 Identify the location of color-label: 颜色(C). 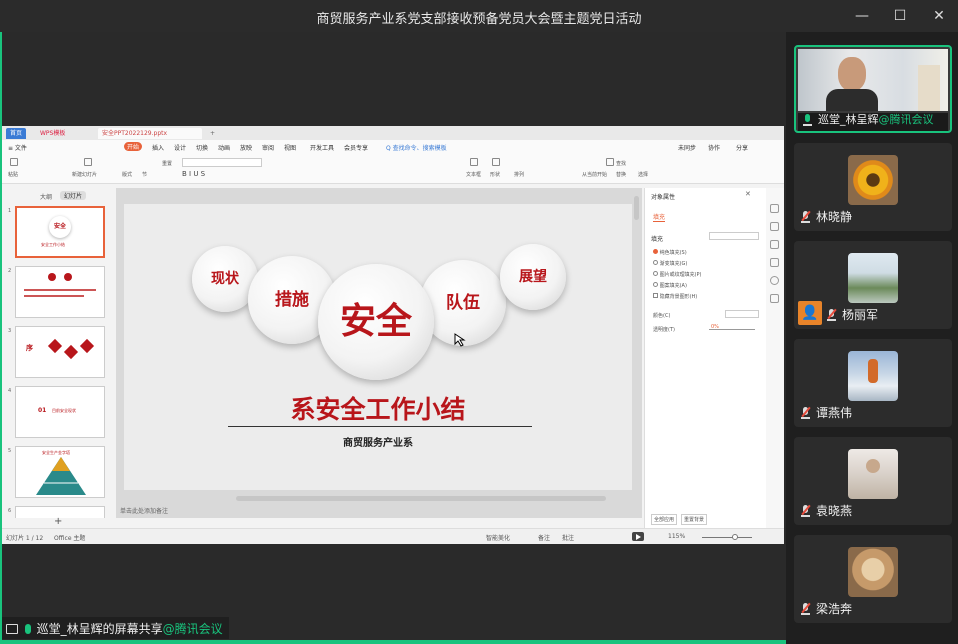
(662, 316).